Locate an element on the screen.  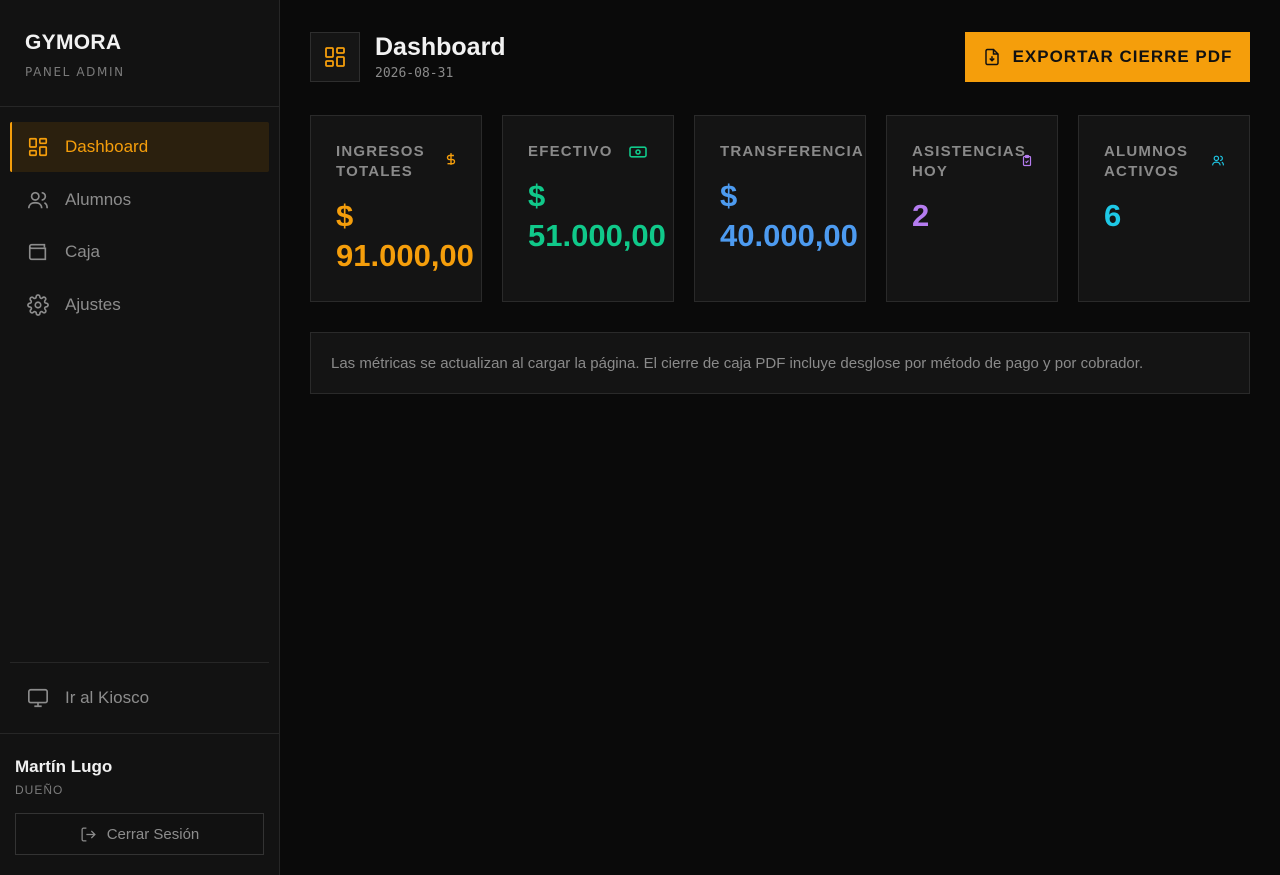
brand-subtitle: PANEL ADMIN is located at coordinates (75, 72).